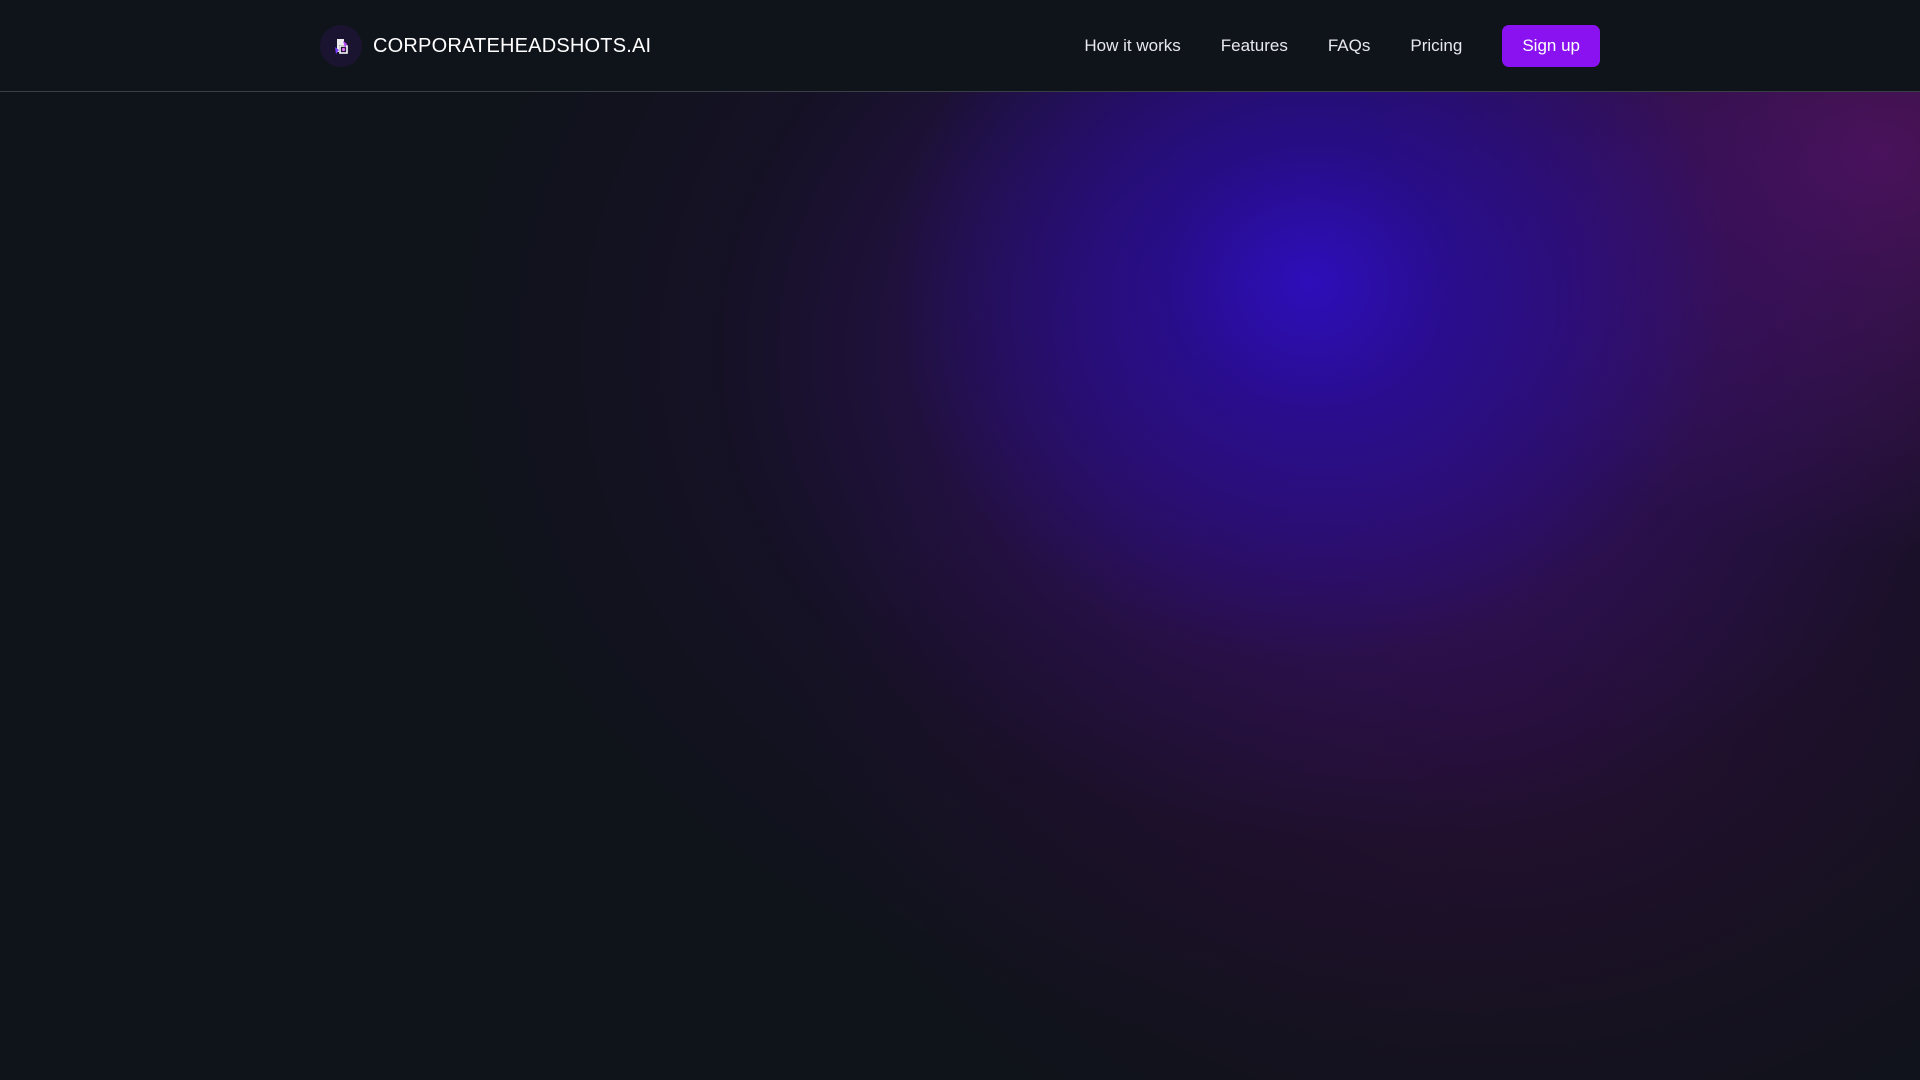  Describe the element at coordinates (341, 46) in the screenshot. I see `camera-aperture-logo-icon` at that location.